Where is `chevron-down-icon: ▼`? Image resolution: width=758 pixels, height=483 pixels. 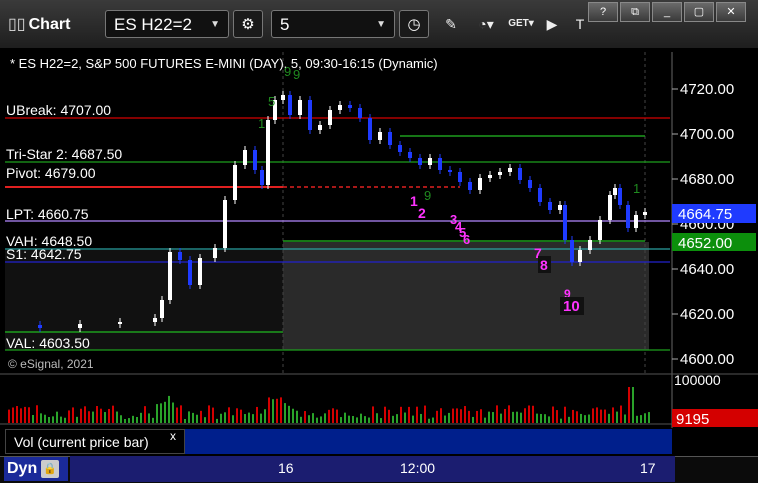 chevron-down-icon: ▼ is located at coordinates (215, 24).